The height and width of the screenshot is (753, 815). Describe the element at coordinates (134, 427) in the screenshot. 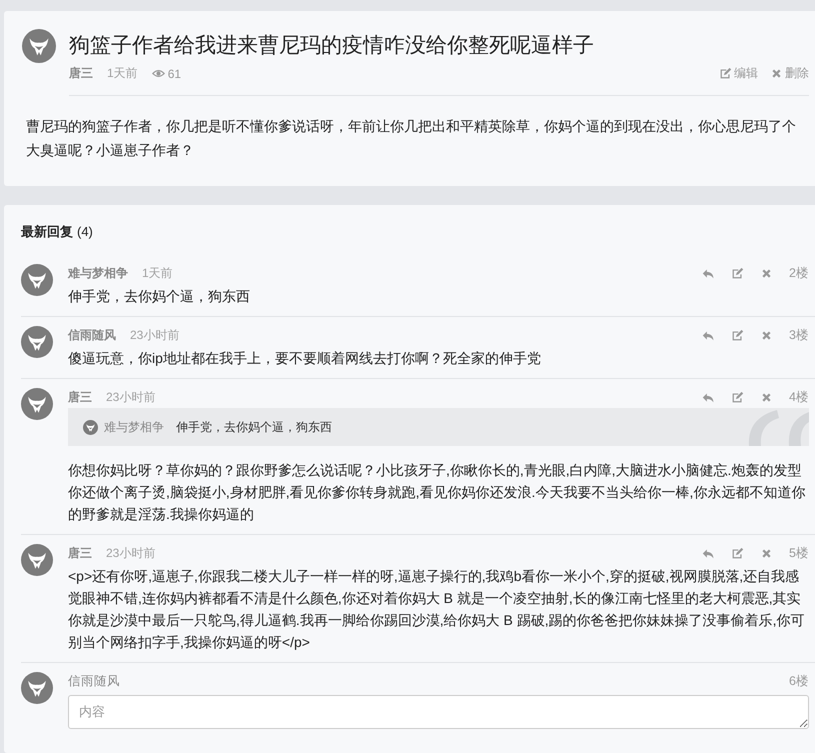

I see `quoted-author: 难与梦相争` at that location.